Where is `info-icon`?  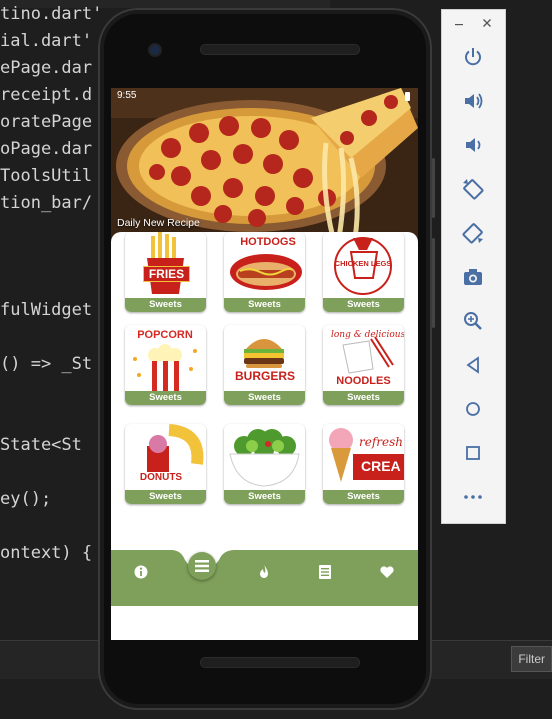 info-icon is located at coordinates (141, 572).